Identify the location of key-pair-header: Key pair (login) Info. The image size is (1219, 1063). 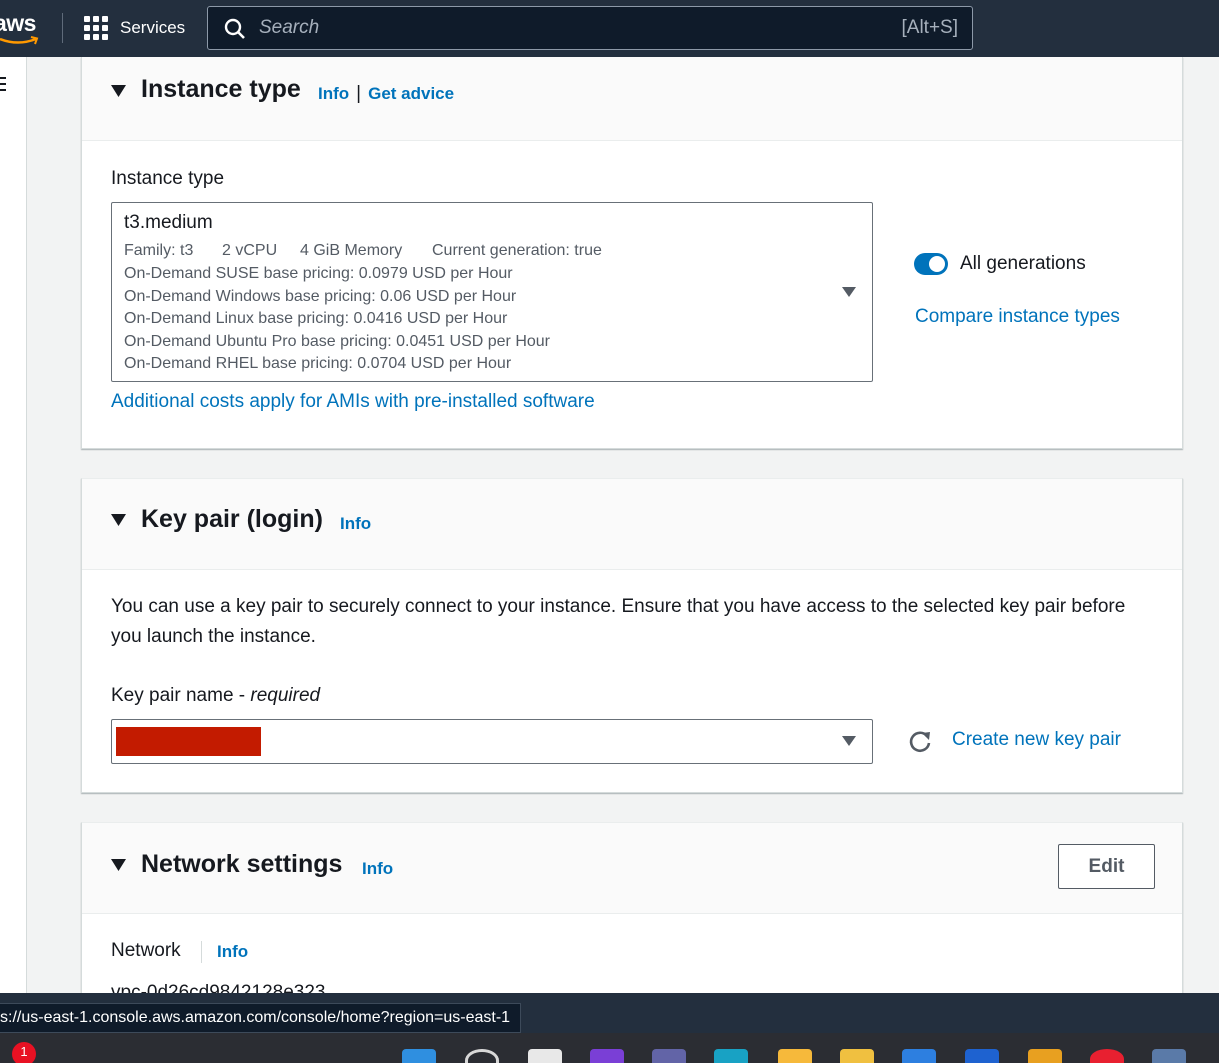
(632, 524).